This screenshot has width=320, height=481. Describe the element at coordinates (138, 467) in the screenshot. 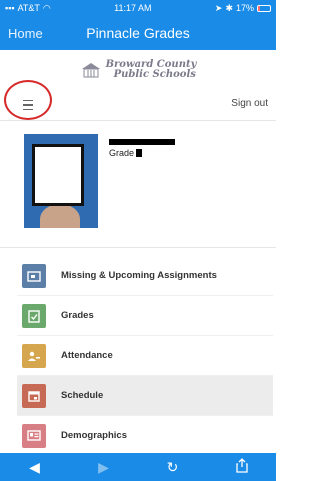

I see `bottom-toolbar: ◀ ▶ ↻` at that location.